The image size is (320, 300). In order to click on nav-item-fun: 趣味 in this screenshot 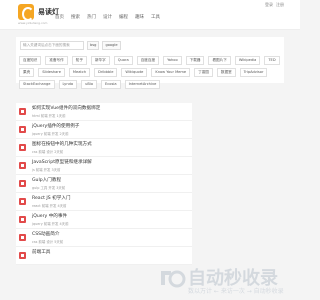, I will do `click(139, 17)`.